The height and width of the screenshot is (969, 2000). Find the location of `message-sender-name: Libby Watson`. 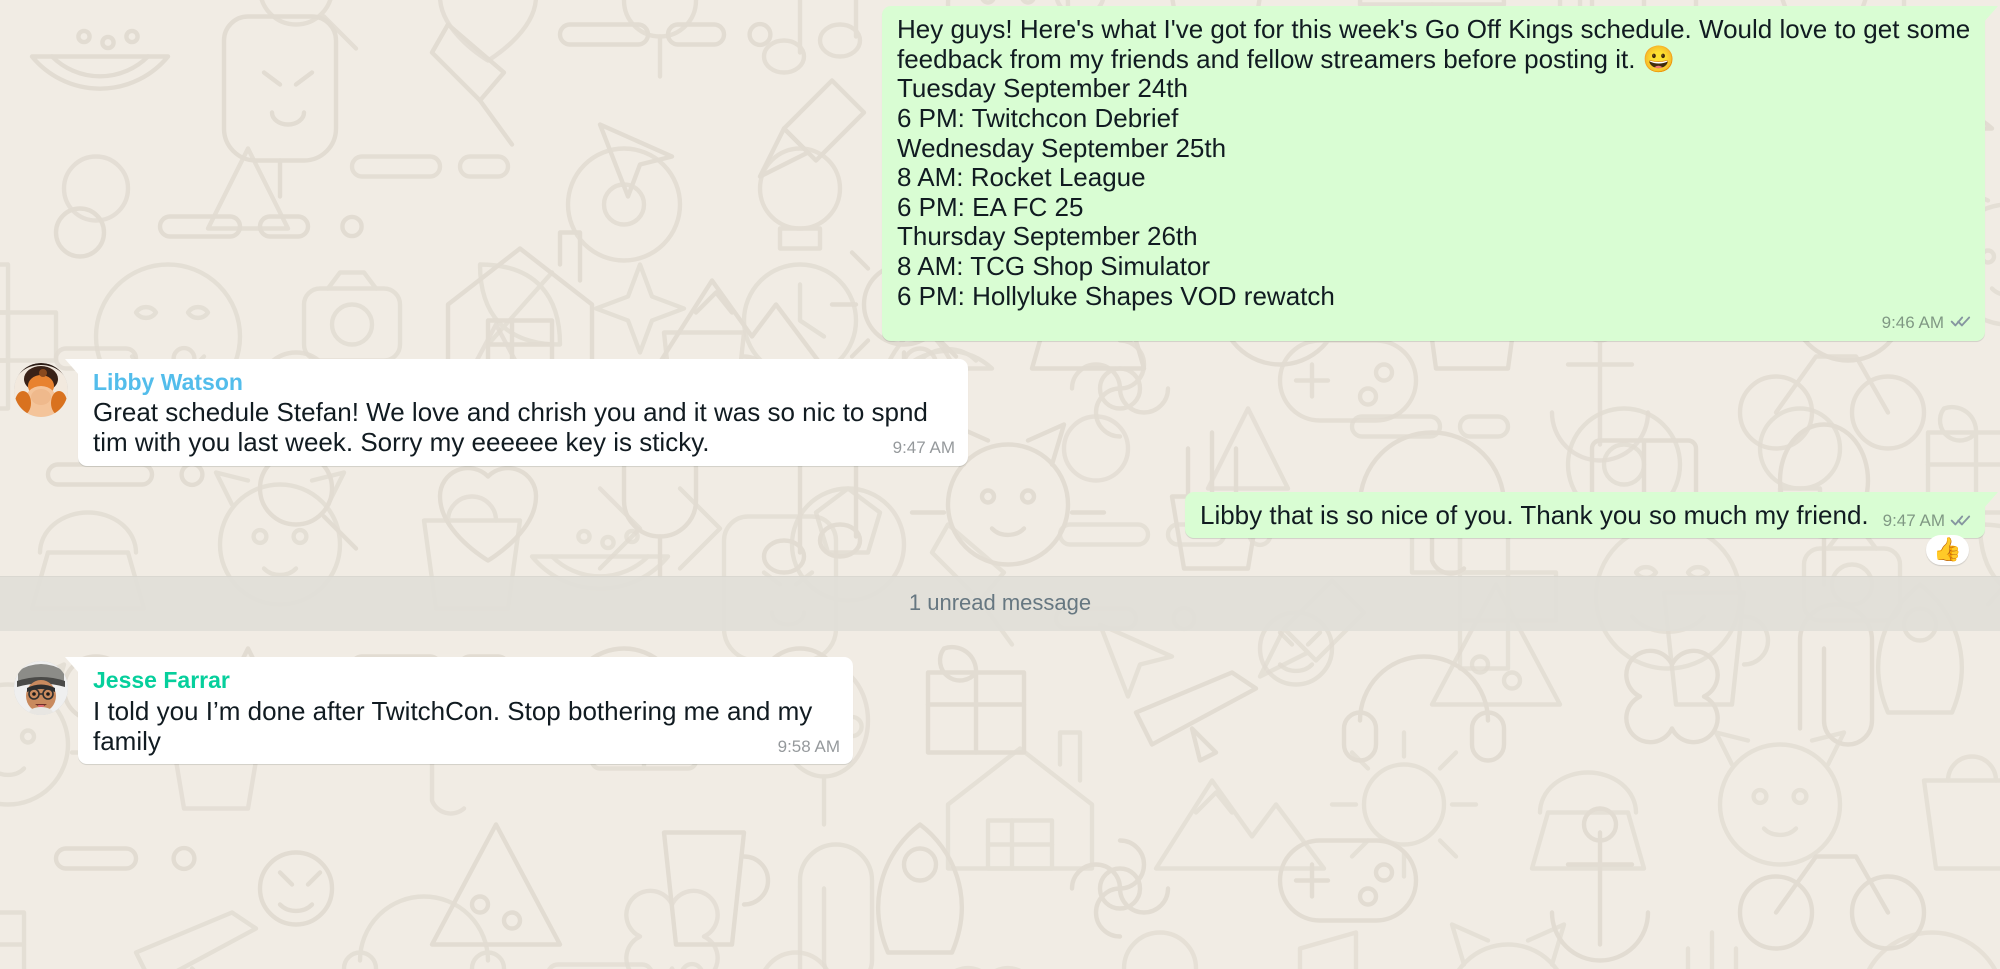

message-sender-name: Libby Watson is located at coordinates (168, 381).